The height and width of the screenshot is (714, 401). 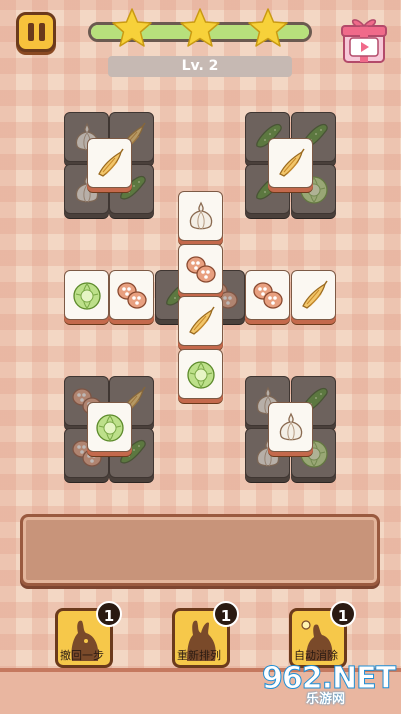 What do you see at coordinates (200, 550) in the screenshot?
I see `tile-slot-tray` at bounding box center [200, 550].